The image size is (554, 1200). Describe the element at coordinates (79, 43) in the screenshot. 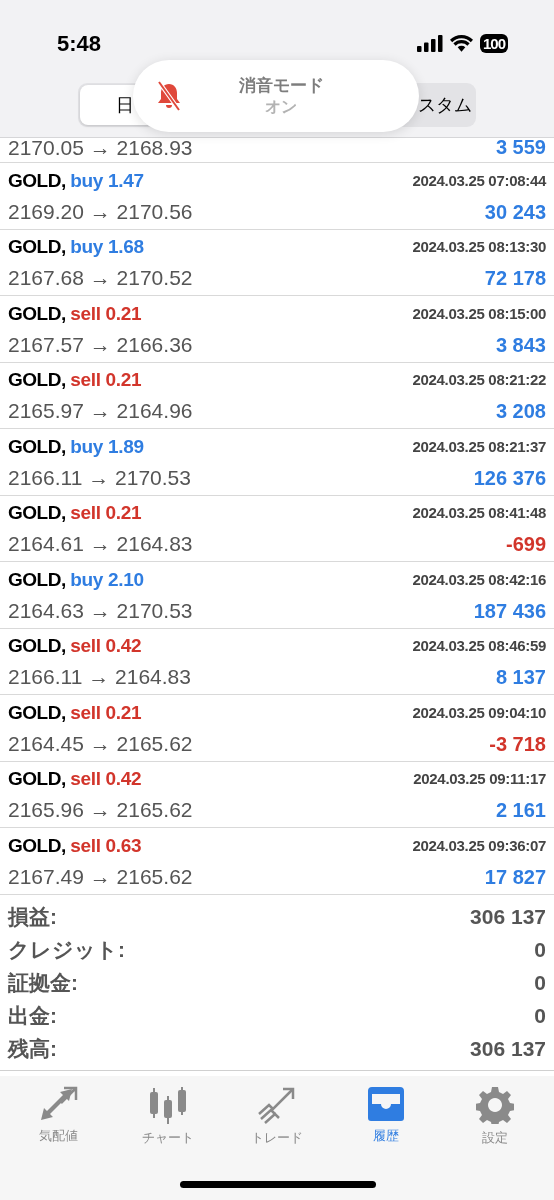

I see `status-time: 5:48` at that location.